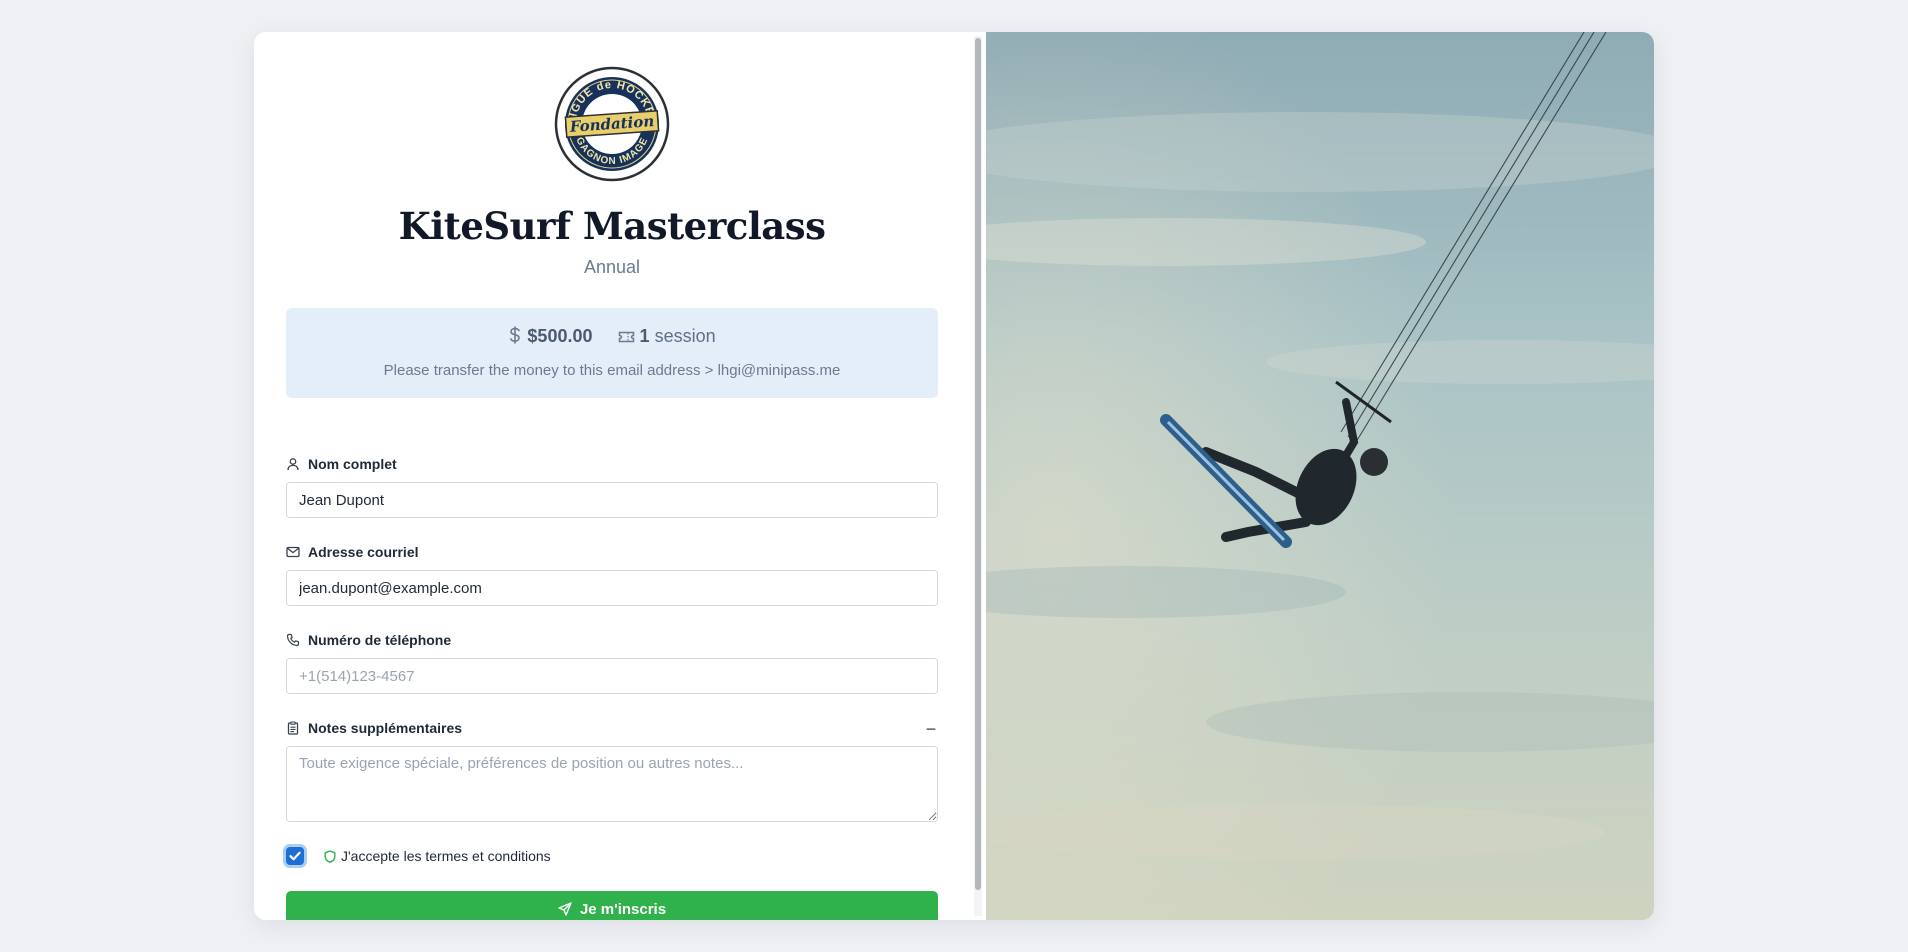  Describe the element at coordinates (612, 124) in the screenshot. I see `fondation-logo: LIGUE de HOCKEY GAGNON IMAGE Fondation` at that location.